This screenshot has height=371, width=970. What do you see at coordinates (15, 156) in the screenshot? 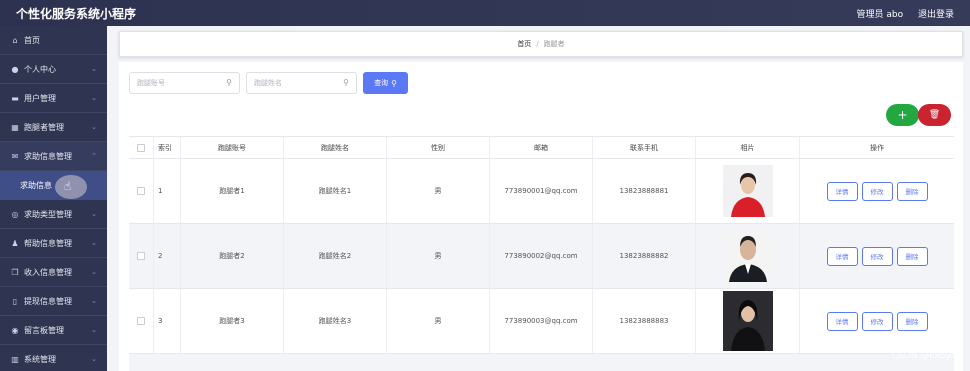
I see `mail-icon: ✉` at bounding box center [15, 156].